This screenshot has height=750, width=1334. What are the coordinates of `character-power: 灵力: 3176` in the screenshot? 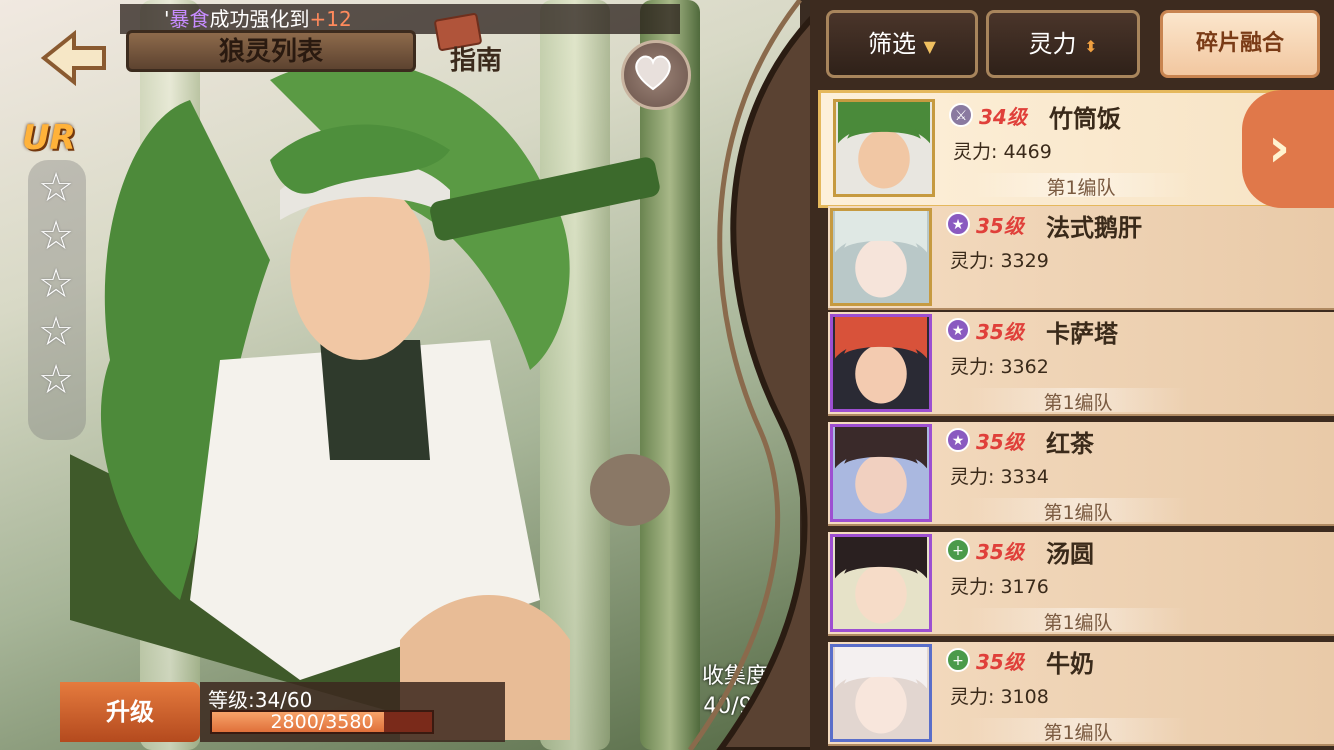 It's located at (999, 587).